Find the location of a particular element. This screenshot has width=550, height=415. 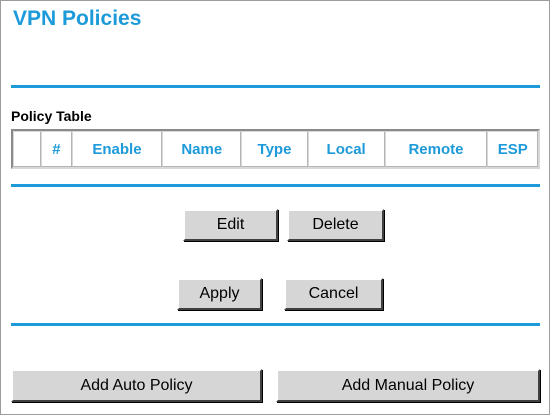

policy-table-header-row: # Enable Name Type Local Remote ESP is located at coordinates (275, 149).